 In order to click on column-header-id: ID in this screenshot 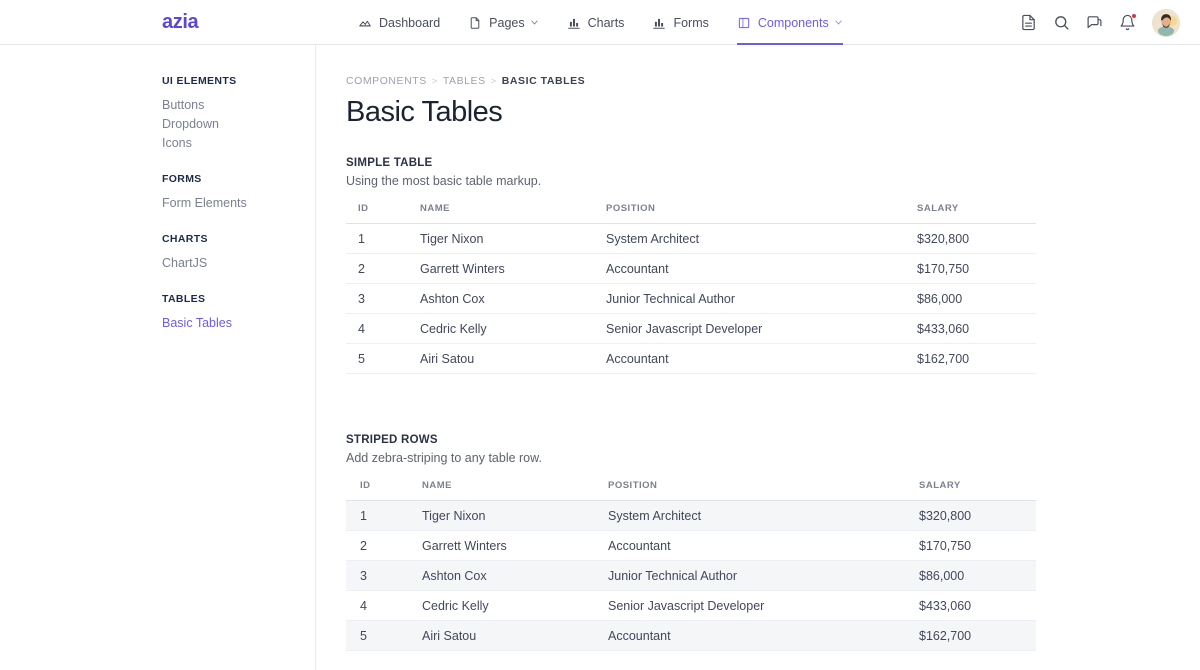, I will do `click(377, 490)`.